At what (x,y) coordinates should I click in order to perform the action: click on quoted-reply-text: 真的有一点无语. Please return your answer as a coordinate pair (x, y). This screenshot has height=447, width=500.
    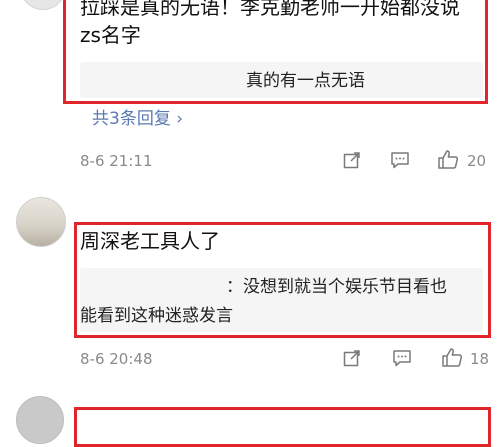
    Looking at the image, I should click on (305, 81).